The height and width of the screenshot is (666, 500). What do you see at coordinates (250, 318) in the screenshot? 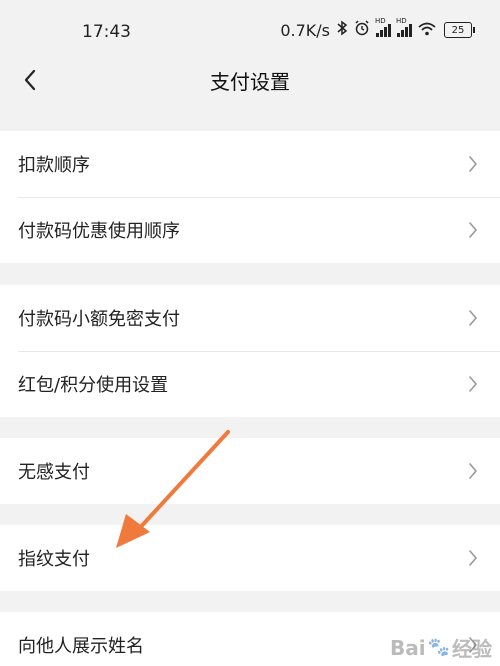
I see `settings-item-small-payment: 付款码小额免密支付` at bounding box center [250, 318].